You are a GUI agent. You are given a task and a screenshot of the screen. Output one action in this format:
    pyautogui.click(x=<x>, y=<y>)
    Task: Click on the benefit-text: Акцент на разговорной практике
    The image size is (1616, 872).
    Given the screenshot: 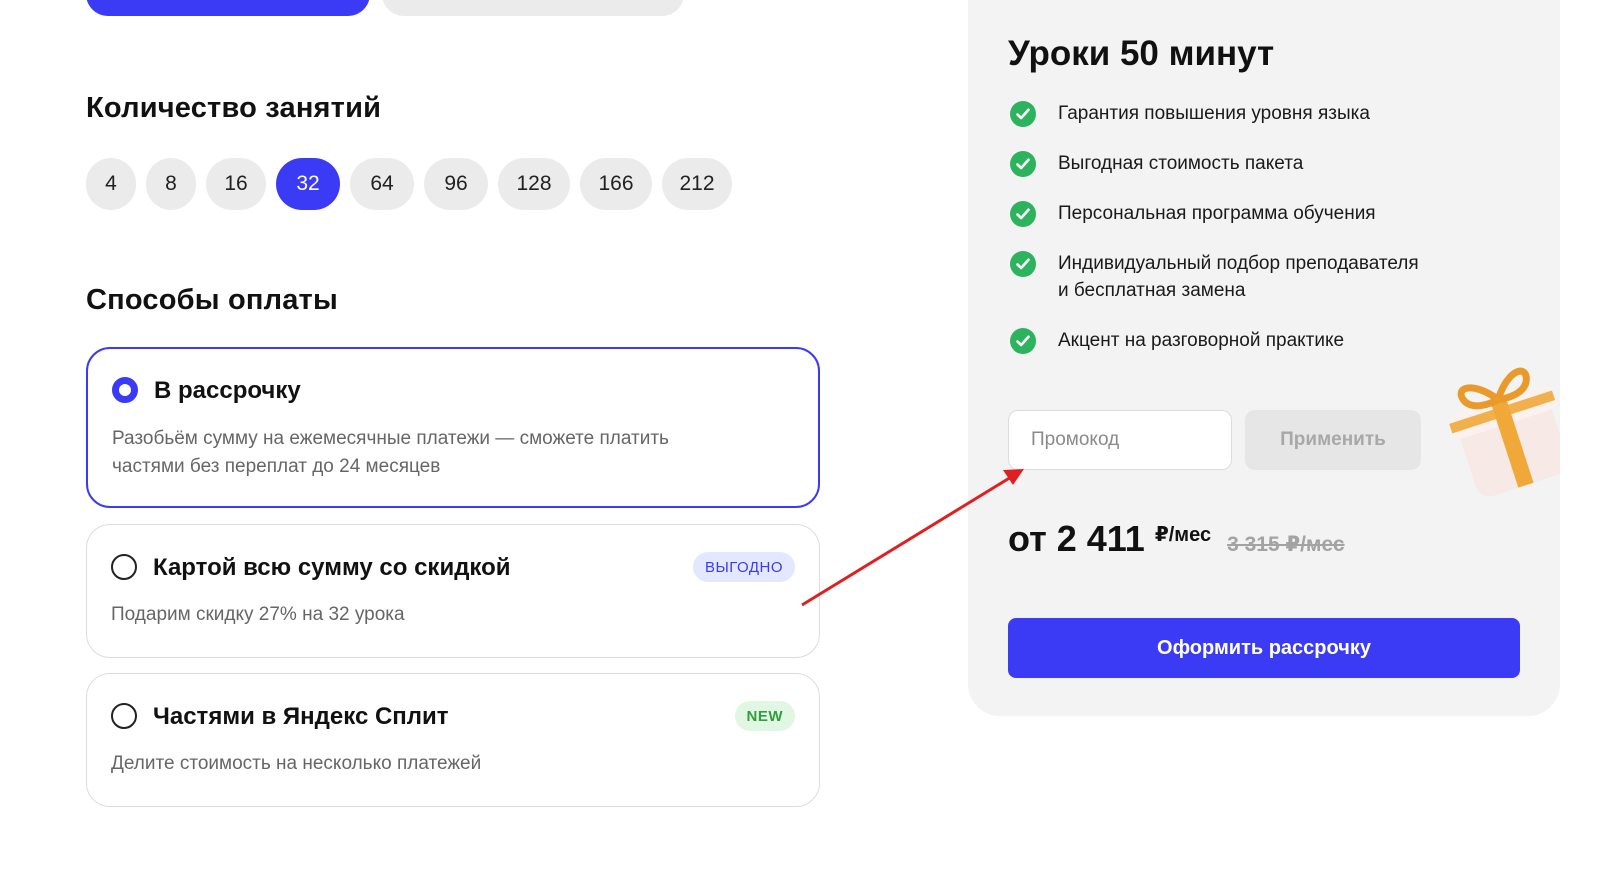 What is the action you would take?
    pyautogui.click(x=1201, y=340)
    